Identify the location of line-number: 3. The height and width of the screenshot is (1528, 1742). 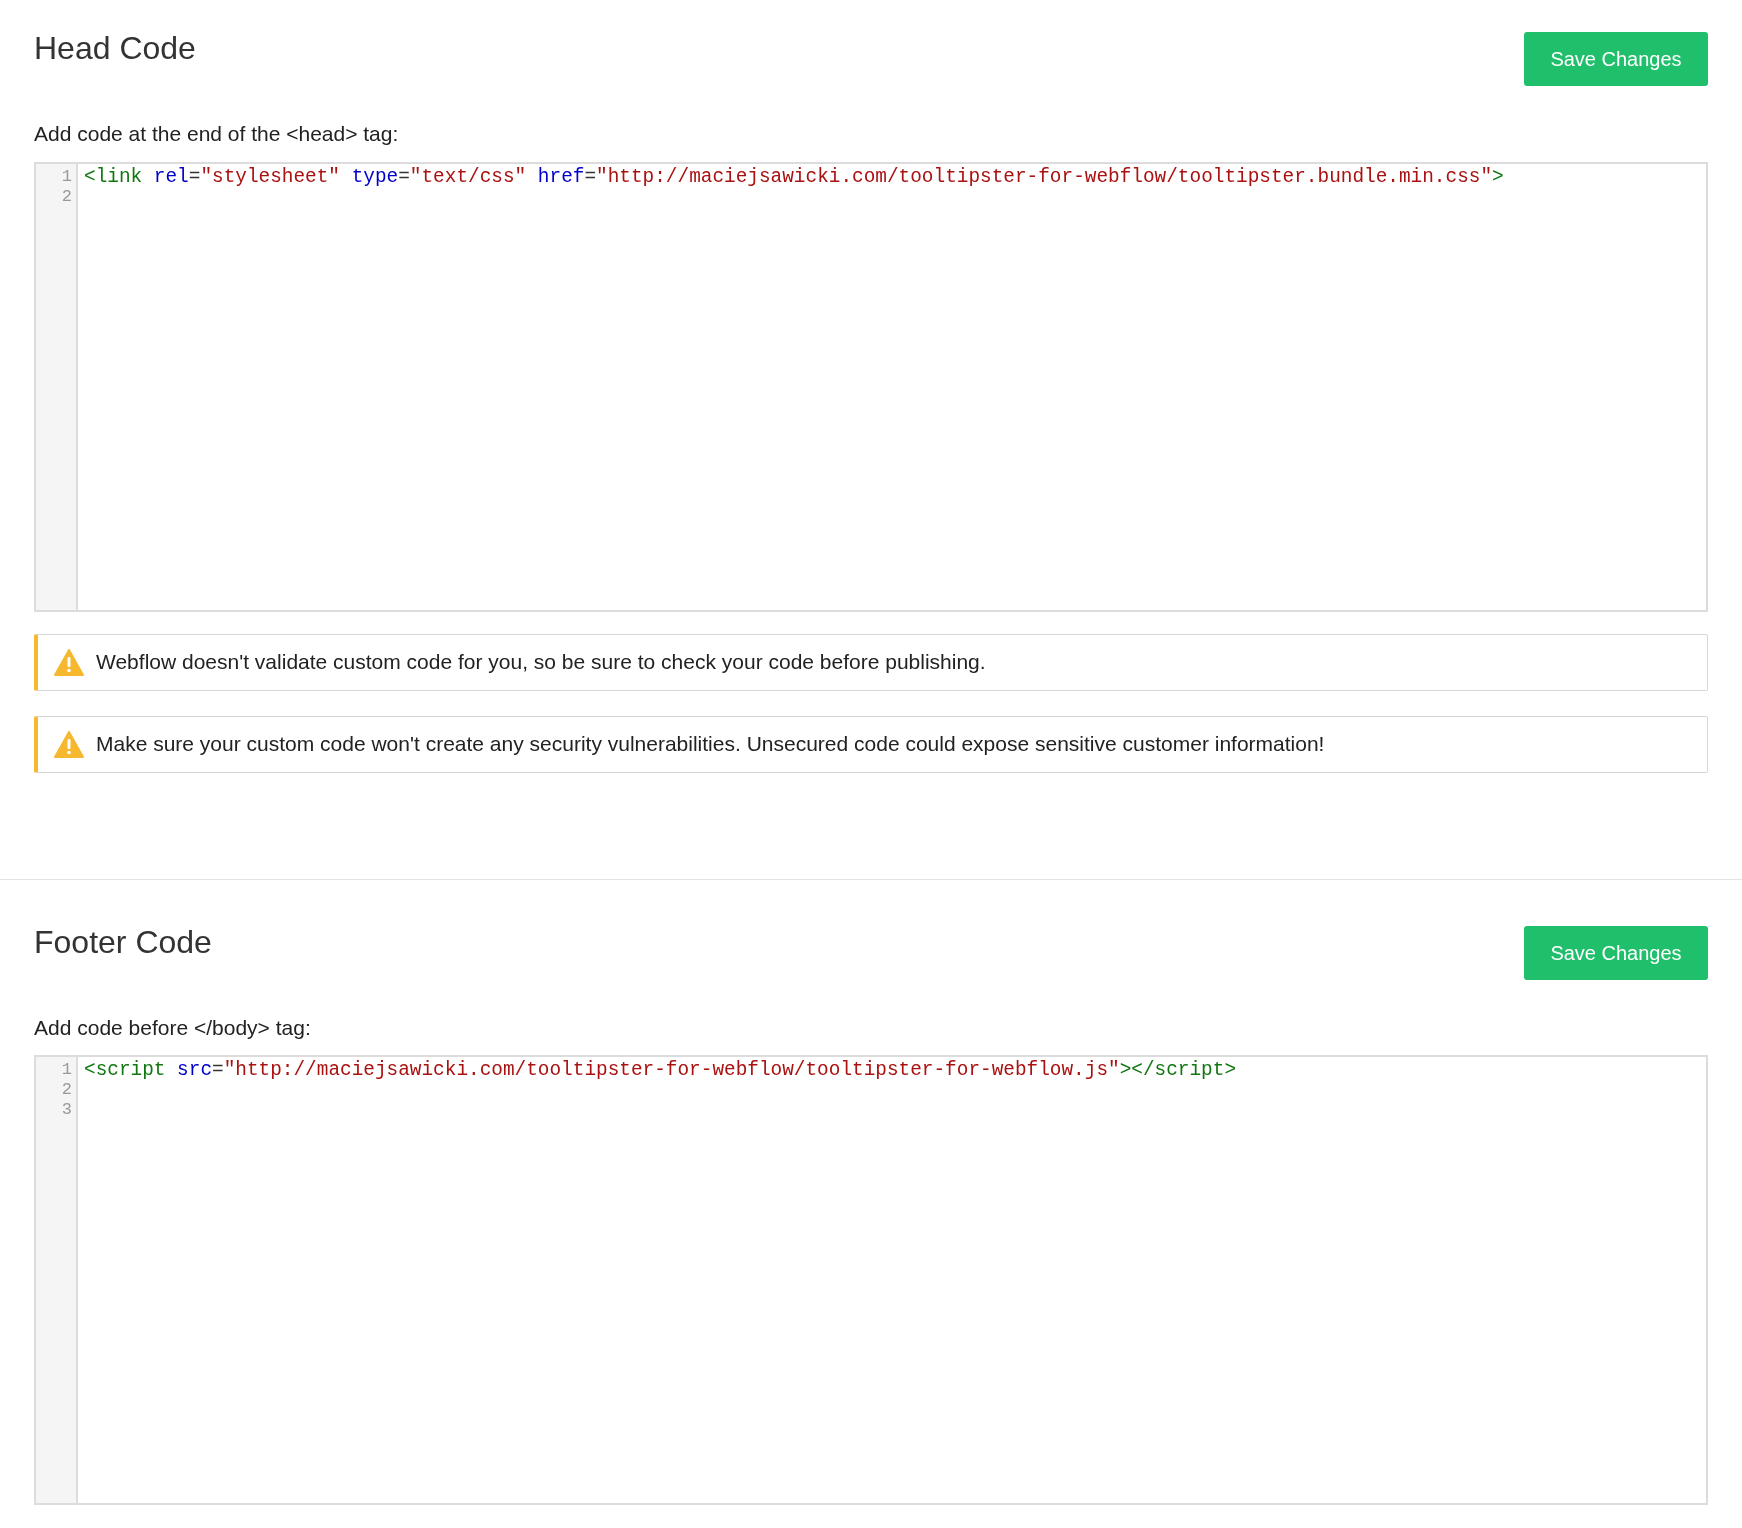
(66, 1110).